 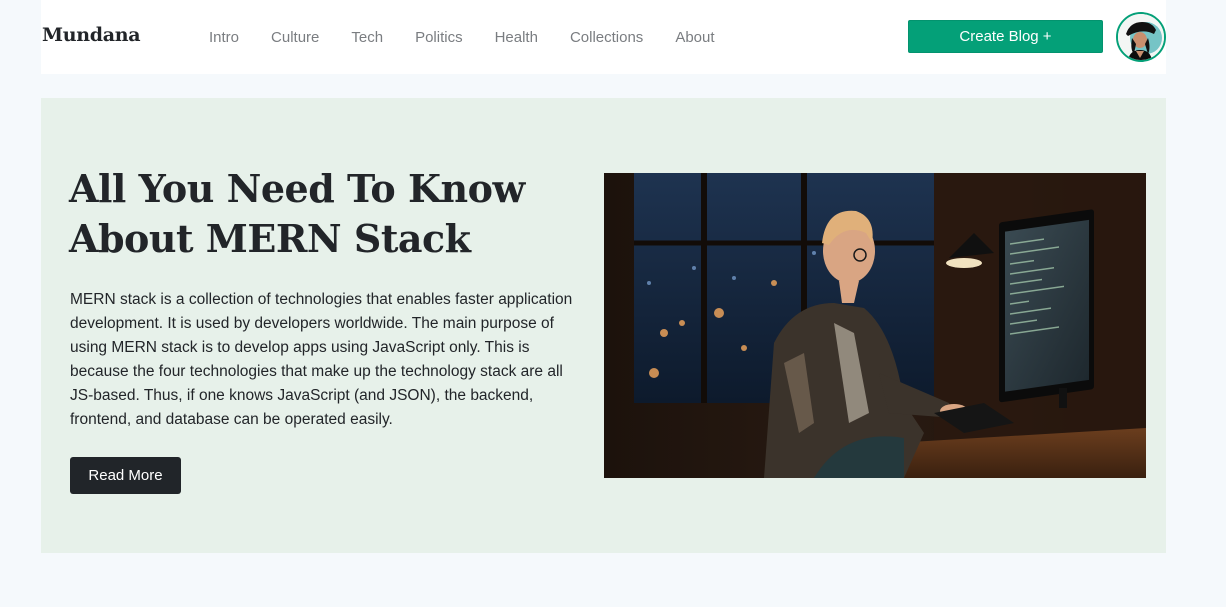 I want to click on nav-link-intro: Intro, so click(x=224, y=37).